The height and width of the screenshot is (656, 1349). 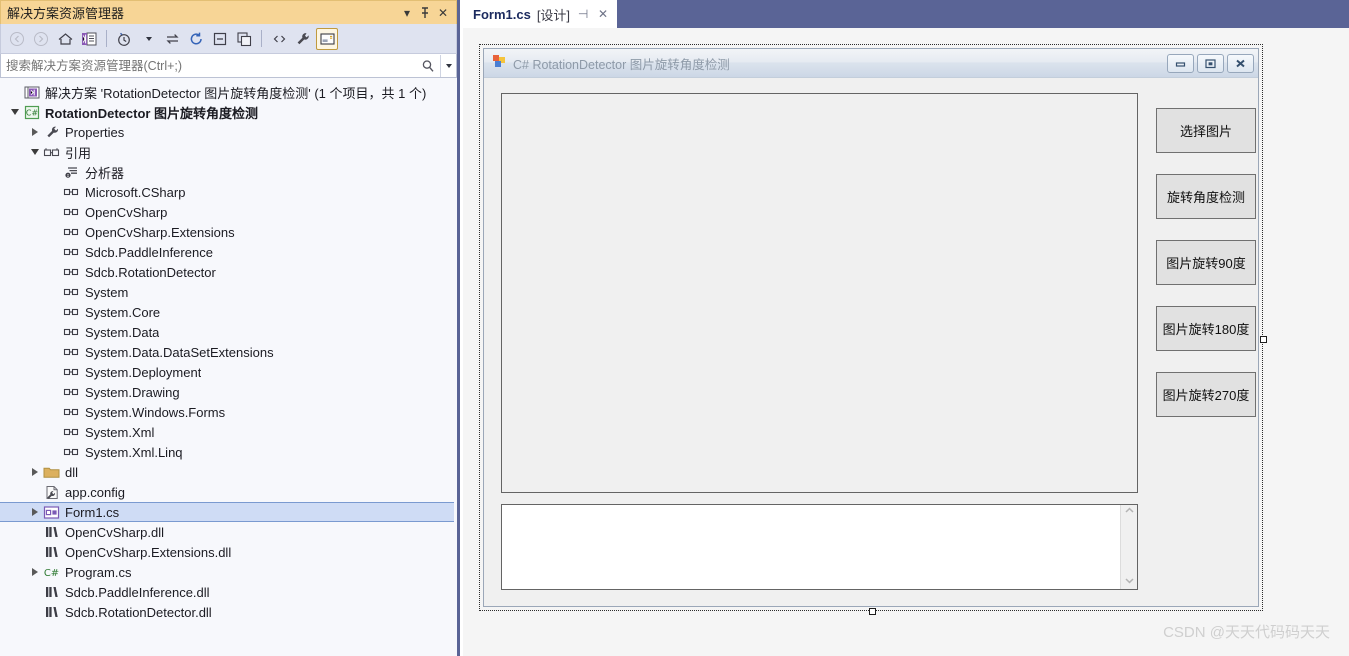 What do you see at coordinates (227, 372) in the screenshot?
I see `tree-item: System.Deployment` at bounding box center [227, 372].